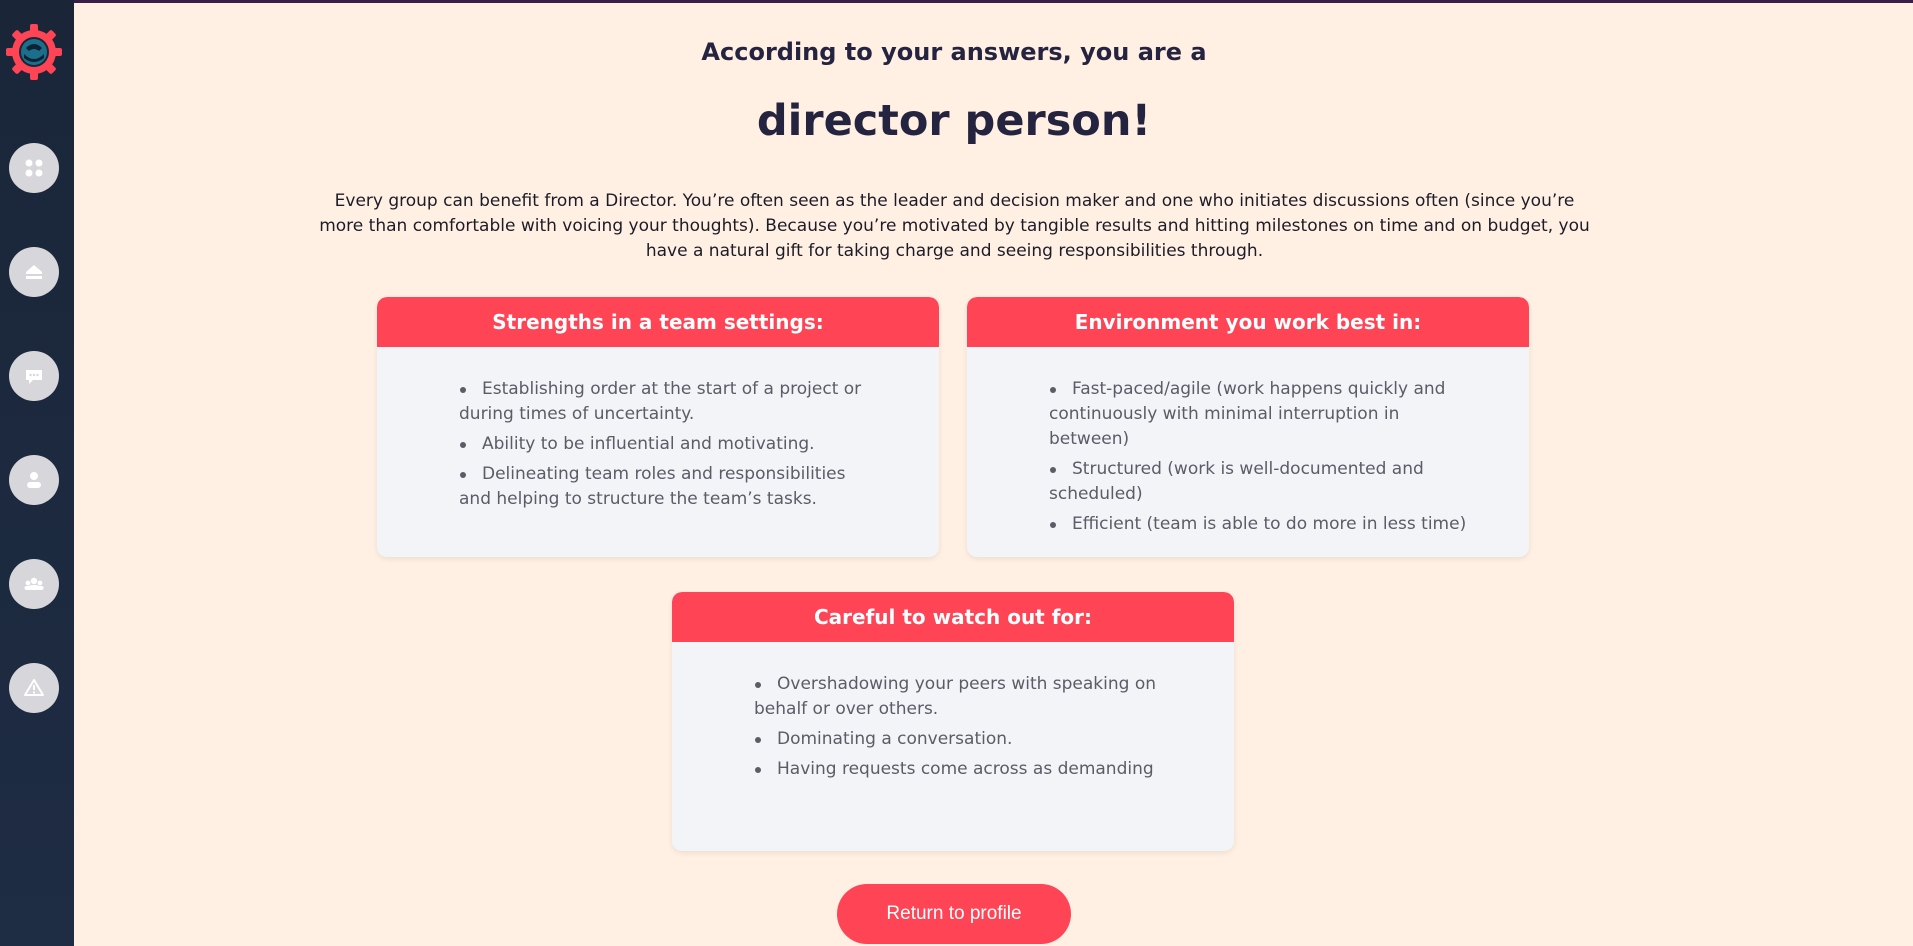 This screenshot has height=946, width=1913. Describe the element at coordinates (954, 52) in the screenshot. I see `result-intro: According to your answers, you are a` at that location.